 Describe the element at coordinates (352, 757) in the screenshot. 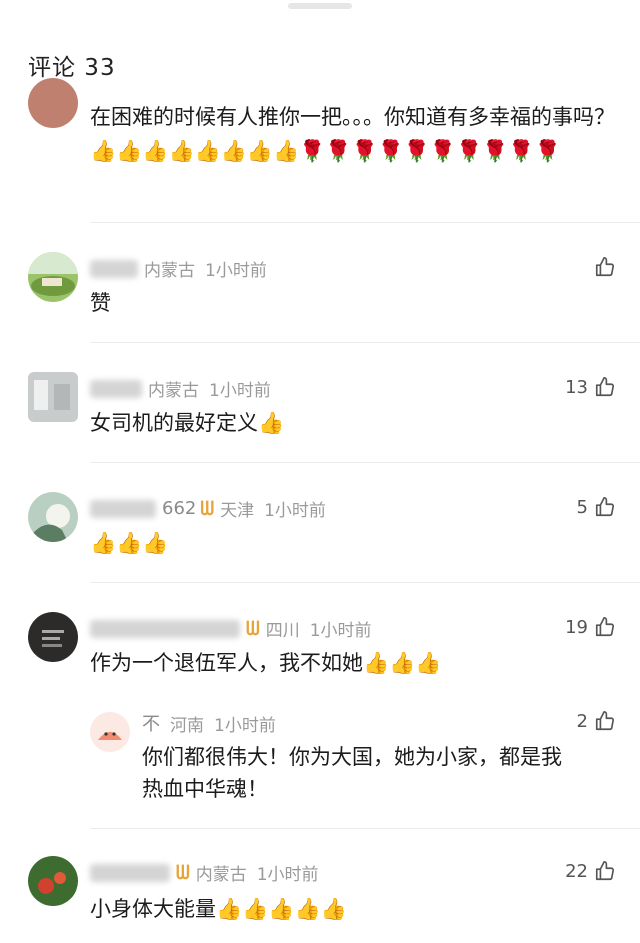

I see `reply-text-line: 你们都很伟大！你为大国，她为小家，都是我` at that location.